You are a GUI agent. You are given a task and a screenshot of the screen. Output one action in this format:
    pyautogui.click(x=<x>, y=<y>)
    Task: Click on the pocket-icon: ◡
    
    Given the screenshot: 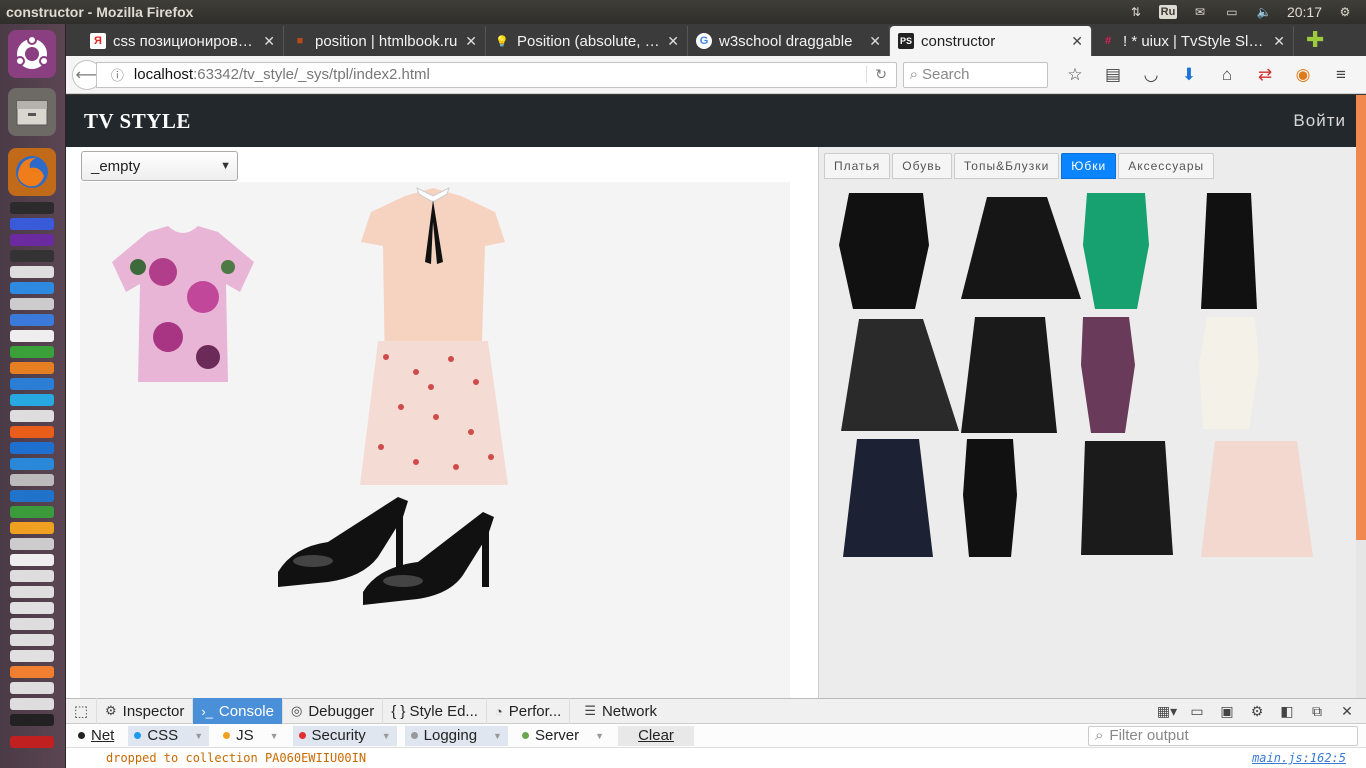 What is the action you would take?
    pyautogui.click(x=1151, y=75)
    